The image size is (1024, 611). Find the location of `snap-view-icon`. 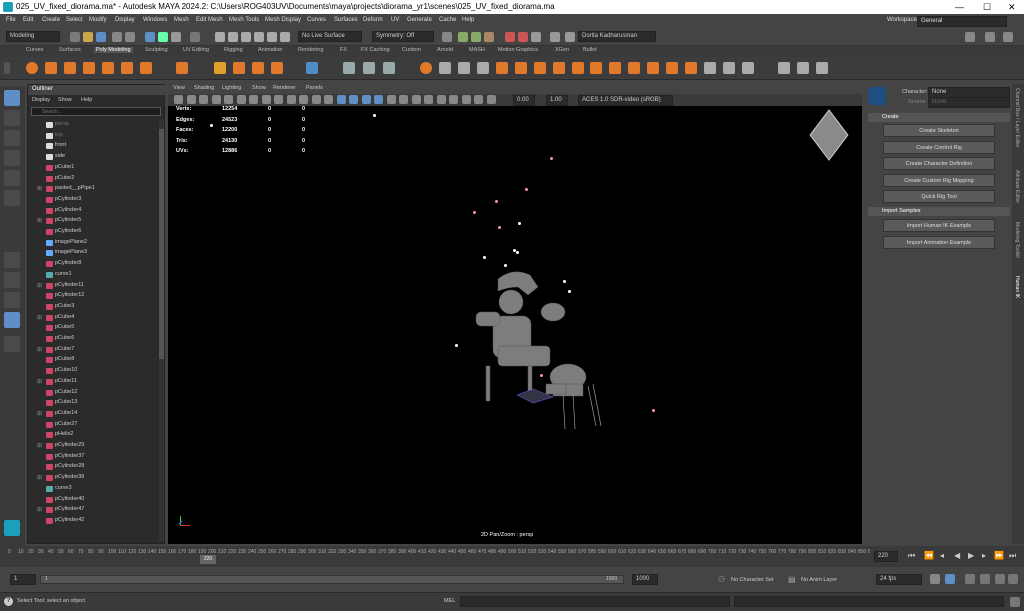

snap-view-icon is located at coordinates (259, 37).